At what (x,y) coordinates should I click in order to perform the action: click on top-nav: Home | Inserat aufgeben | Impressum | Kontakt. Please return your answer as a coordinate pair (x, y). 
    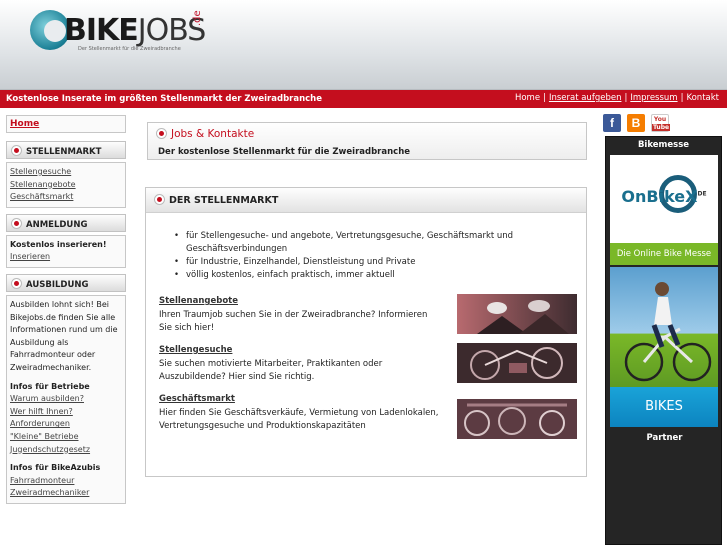
    Looking at the image, I should click on (616, 98).